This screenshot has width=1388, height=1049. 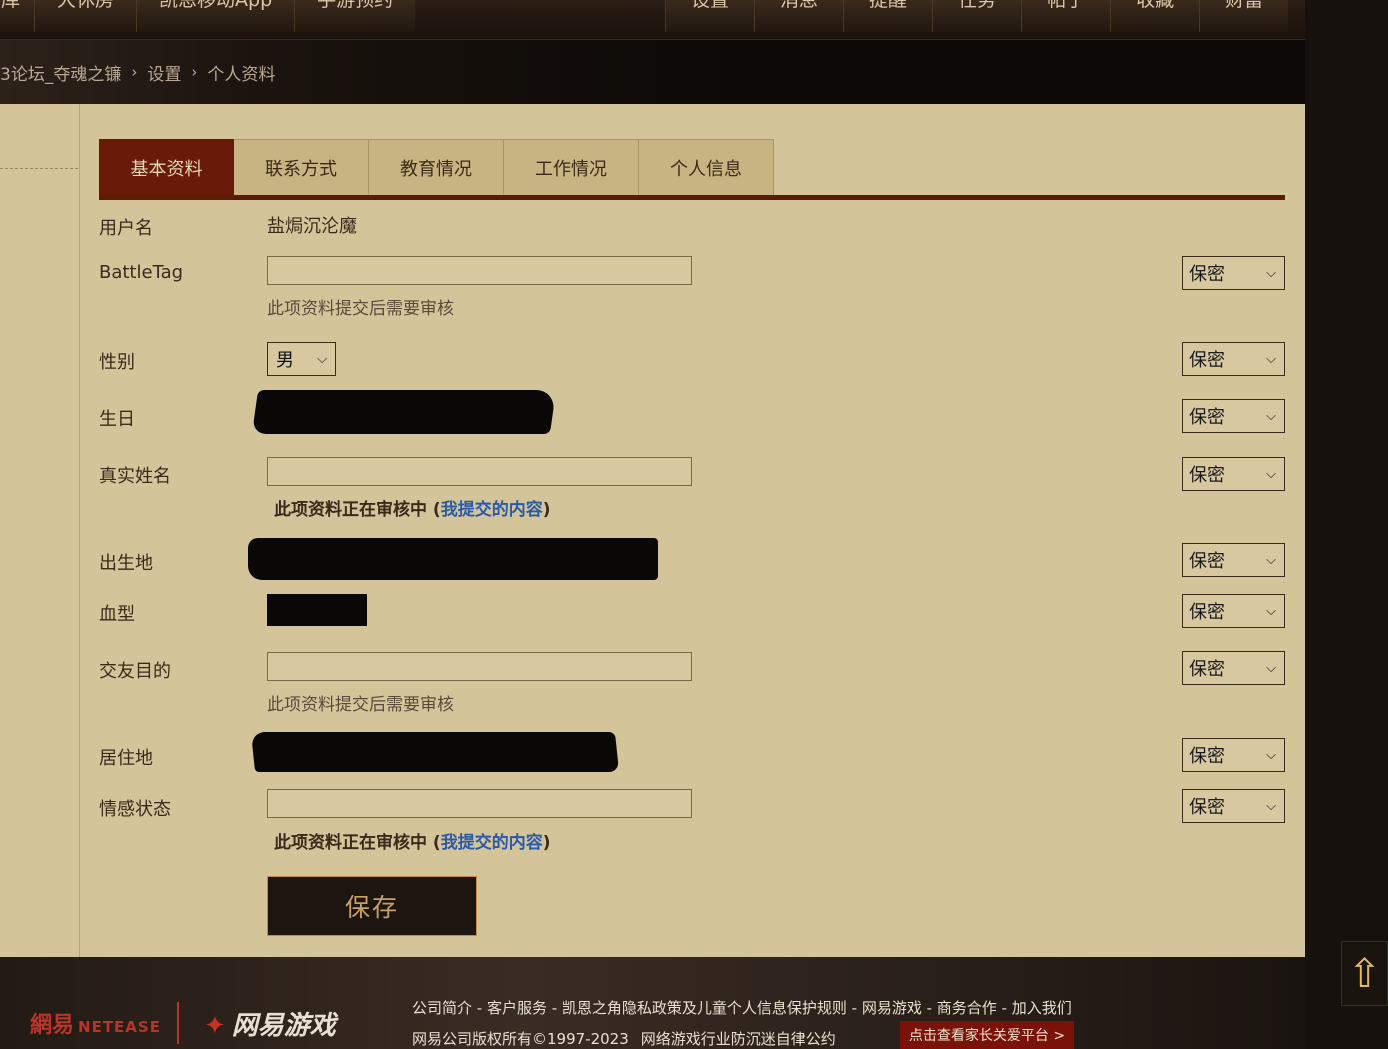 What do you see at coordinates (360, 309) in the screenshot?
I see `battletag-hint: 此项资料提交后需要审核` at bounding box center [360, 309].